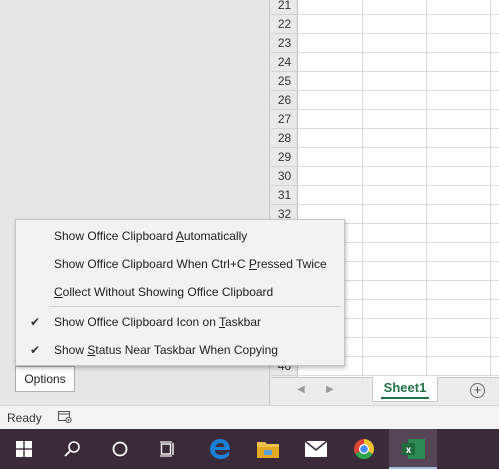 The image size is (499, 469). I want to click on row-header: 23, so click(284, 43).